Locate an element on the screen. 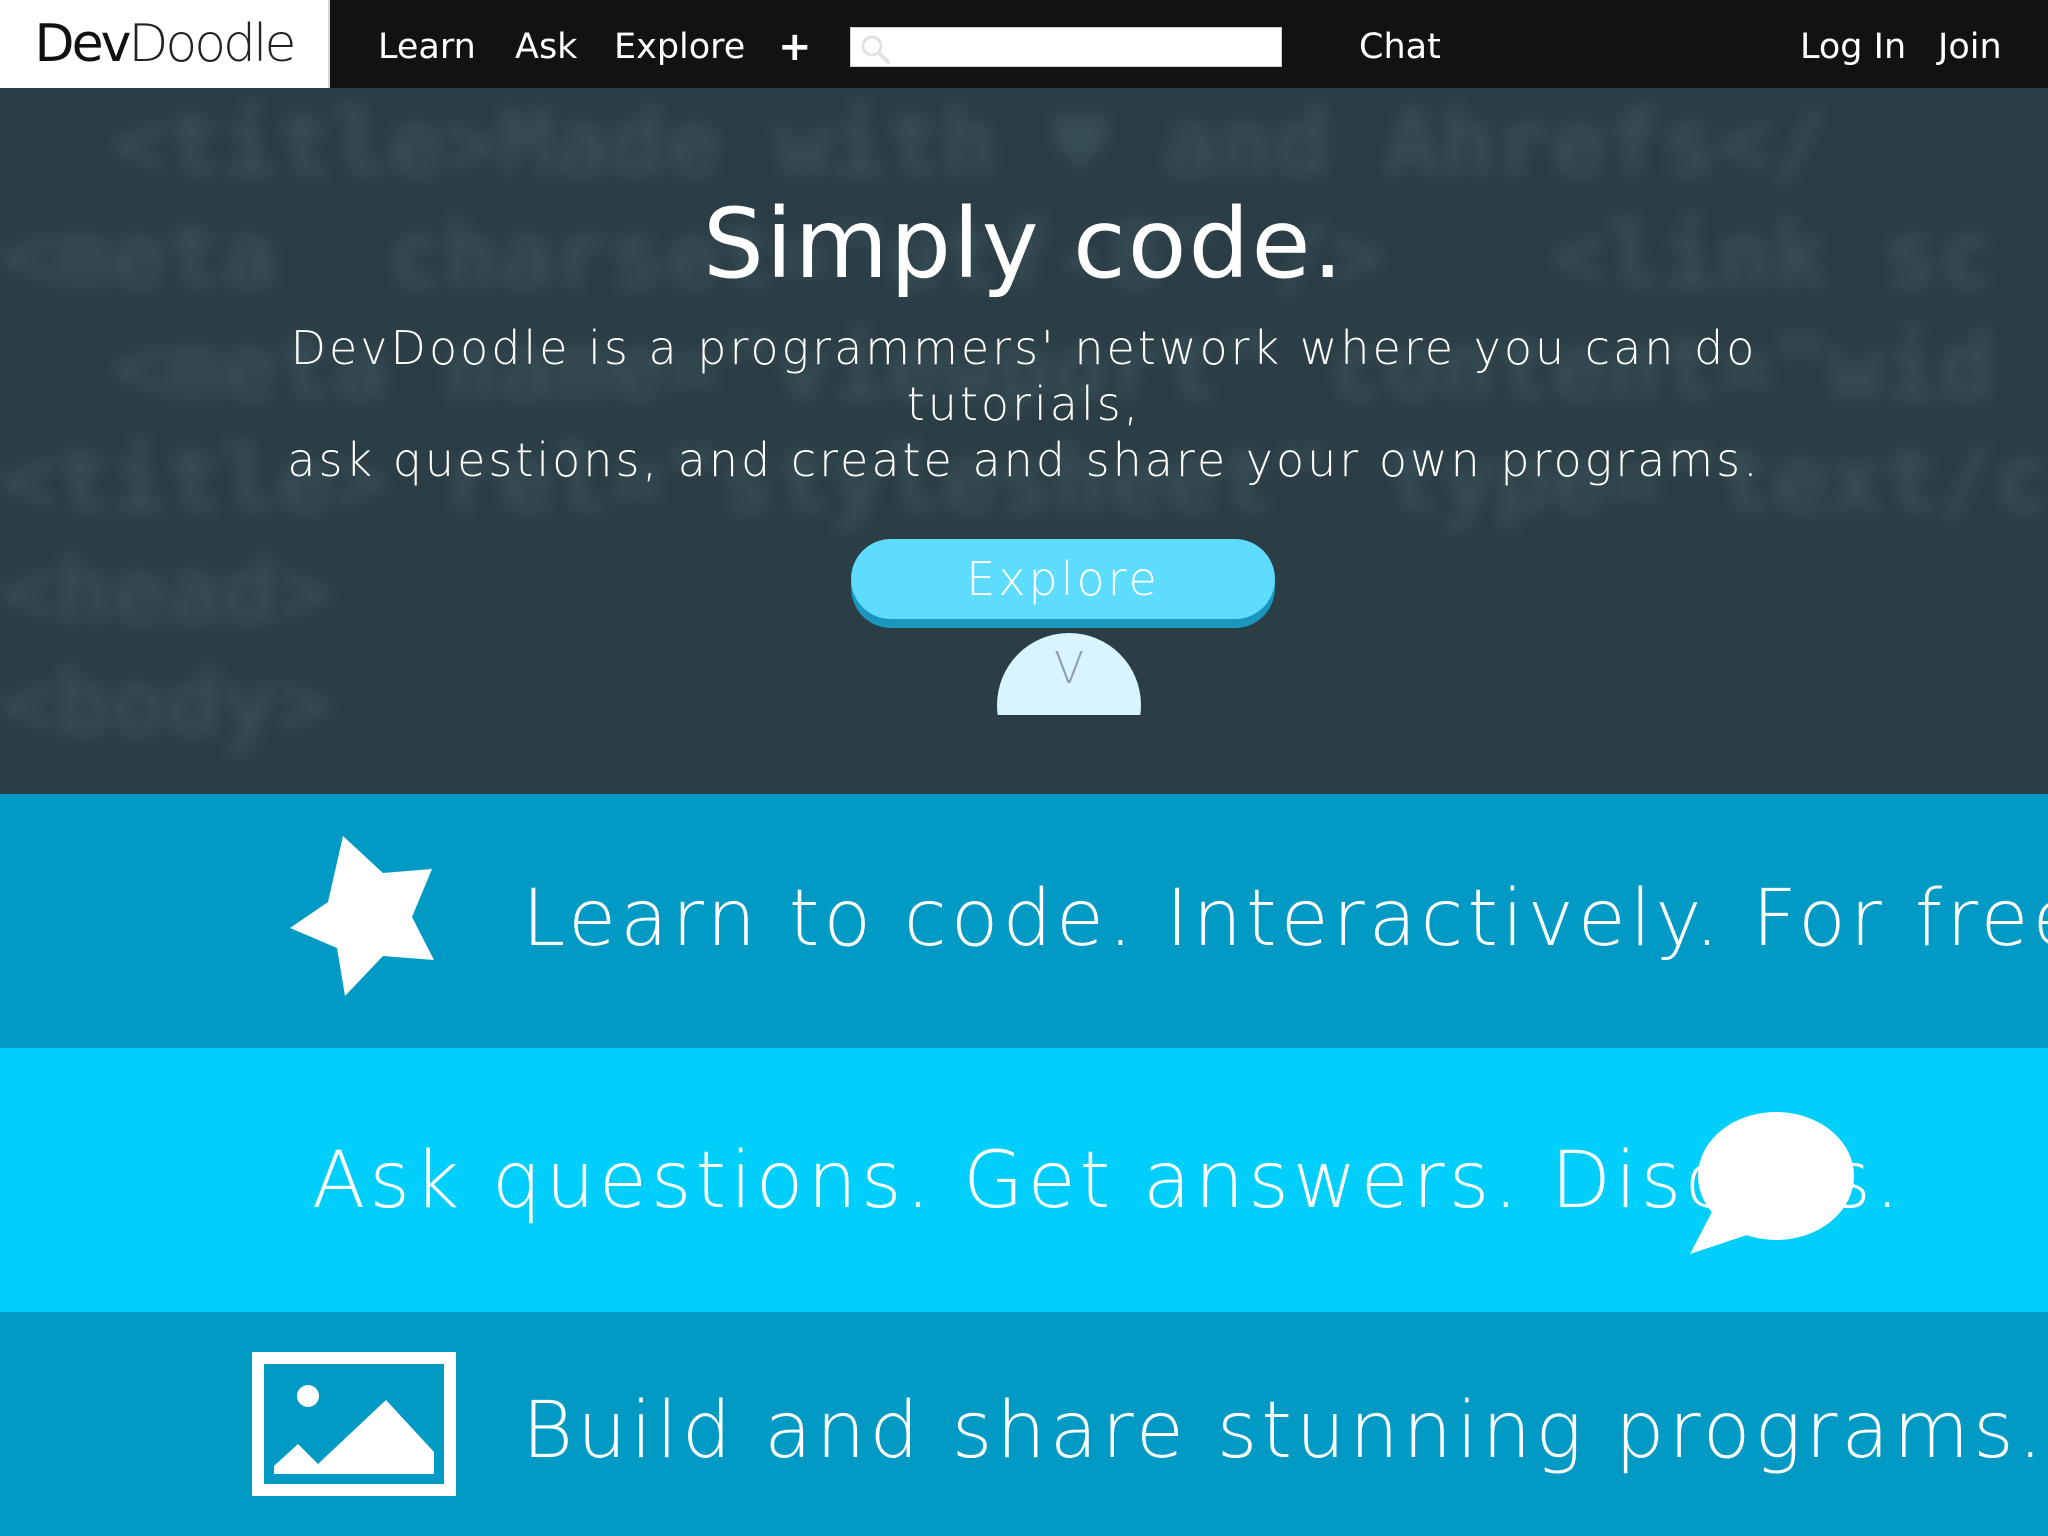 This screenshot has height=1536, width=2048. explore-button: Explore is located at coordinates (1063, 579).